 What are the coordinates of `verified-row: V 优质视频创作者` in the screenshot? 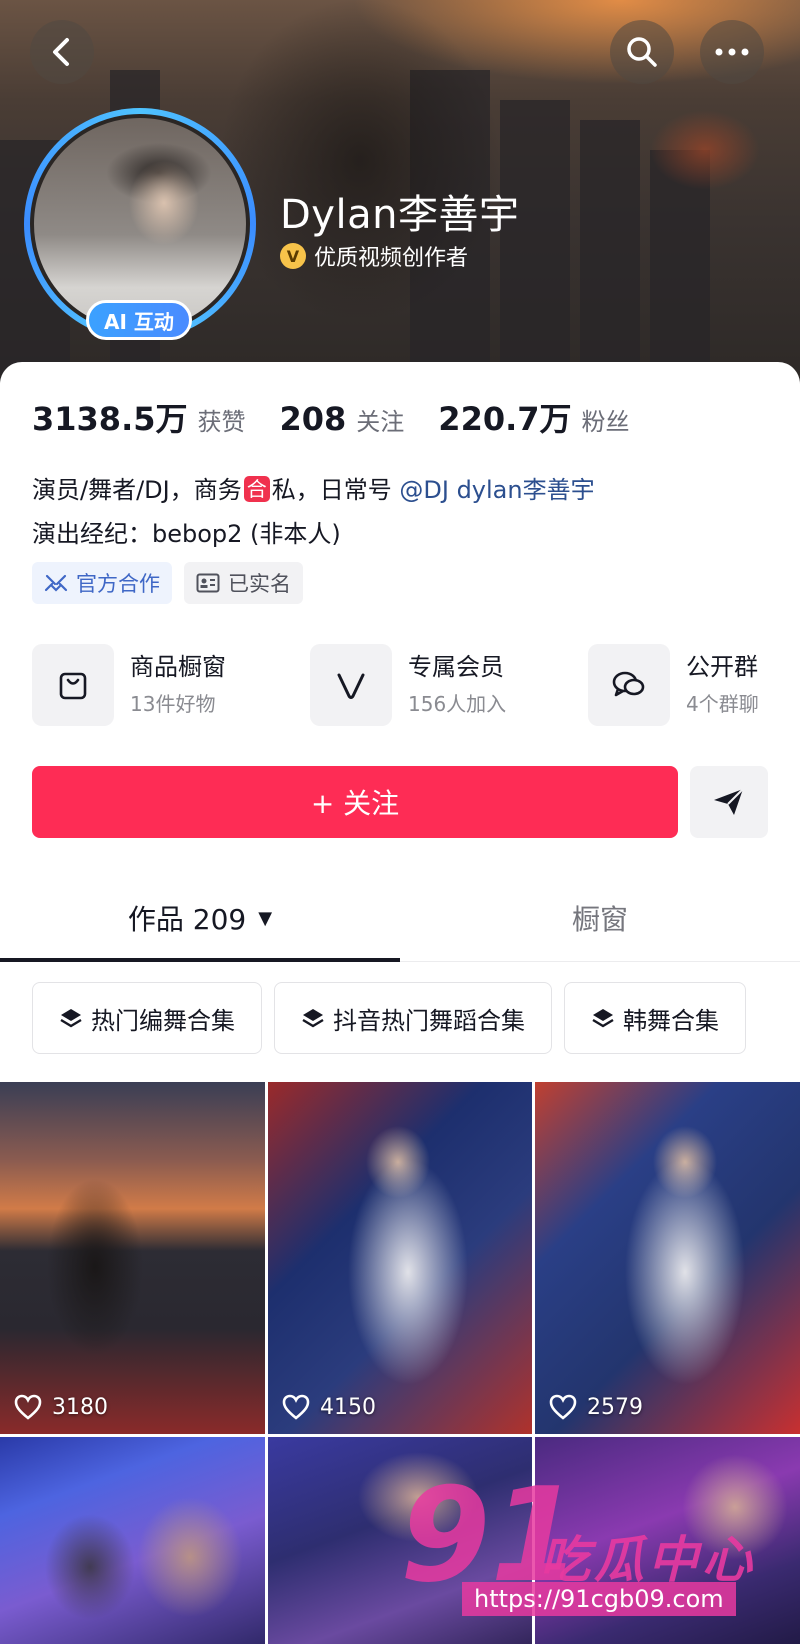 It's located at (374, 256).